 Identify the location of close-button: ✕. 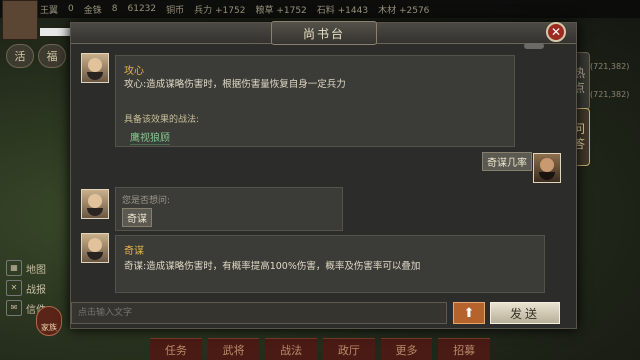
(556, 32).